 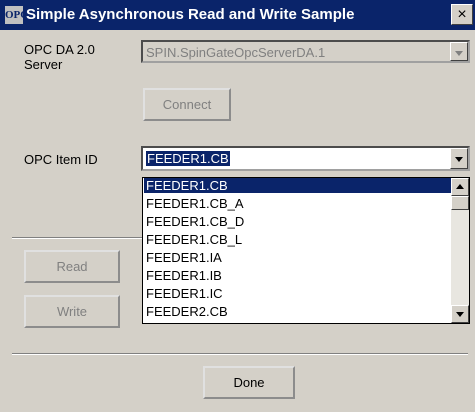 I want to click on list-item: FEEDER1.CB_A, so click(x=195, y=203).